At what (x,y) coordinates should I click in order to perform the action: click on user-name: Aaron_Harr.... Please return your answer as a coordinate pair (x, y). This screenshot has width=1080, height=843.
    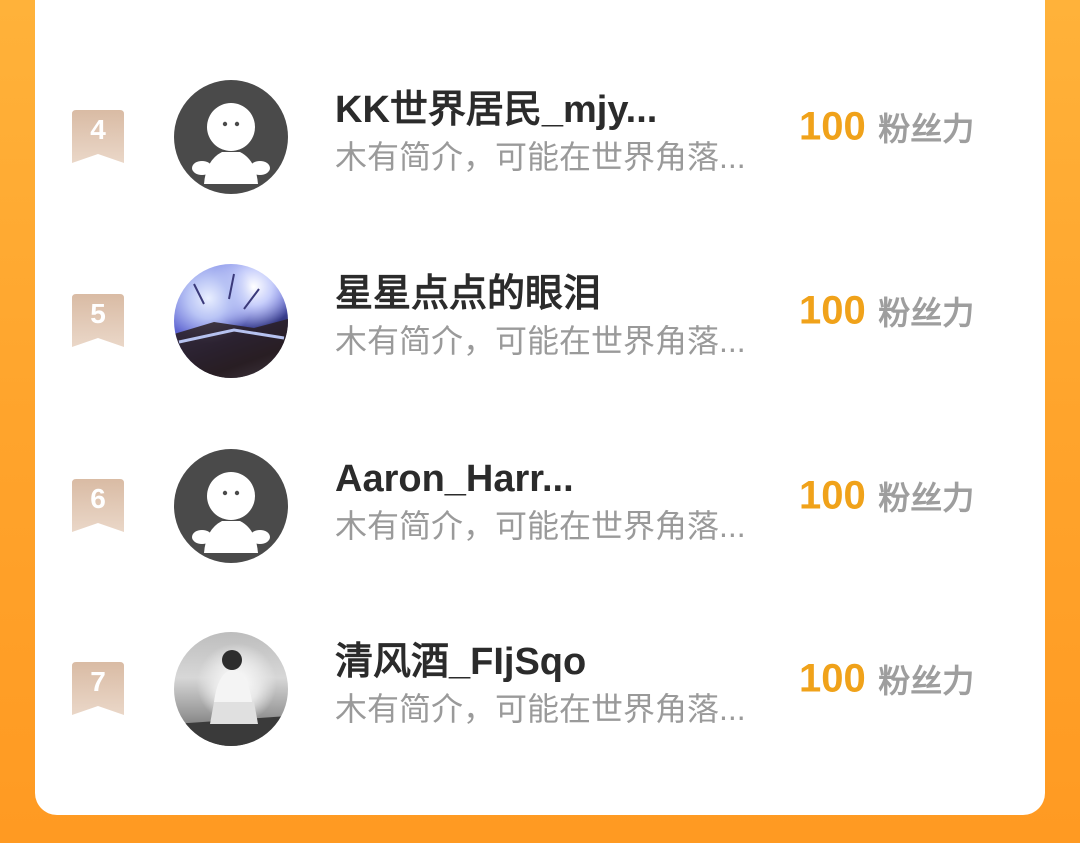
    Looking at the image, I should click on (454, 479).